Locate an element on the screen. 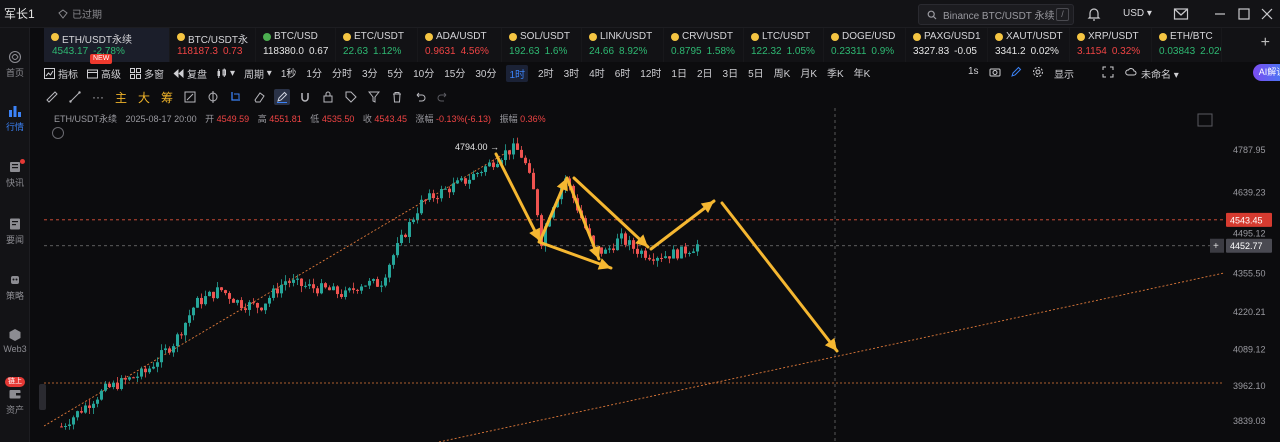 The height and width of the screenshot is (442, 1280). lock-icon is located at coordinates (328, 97).